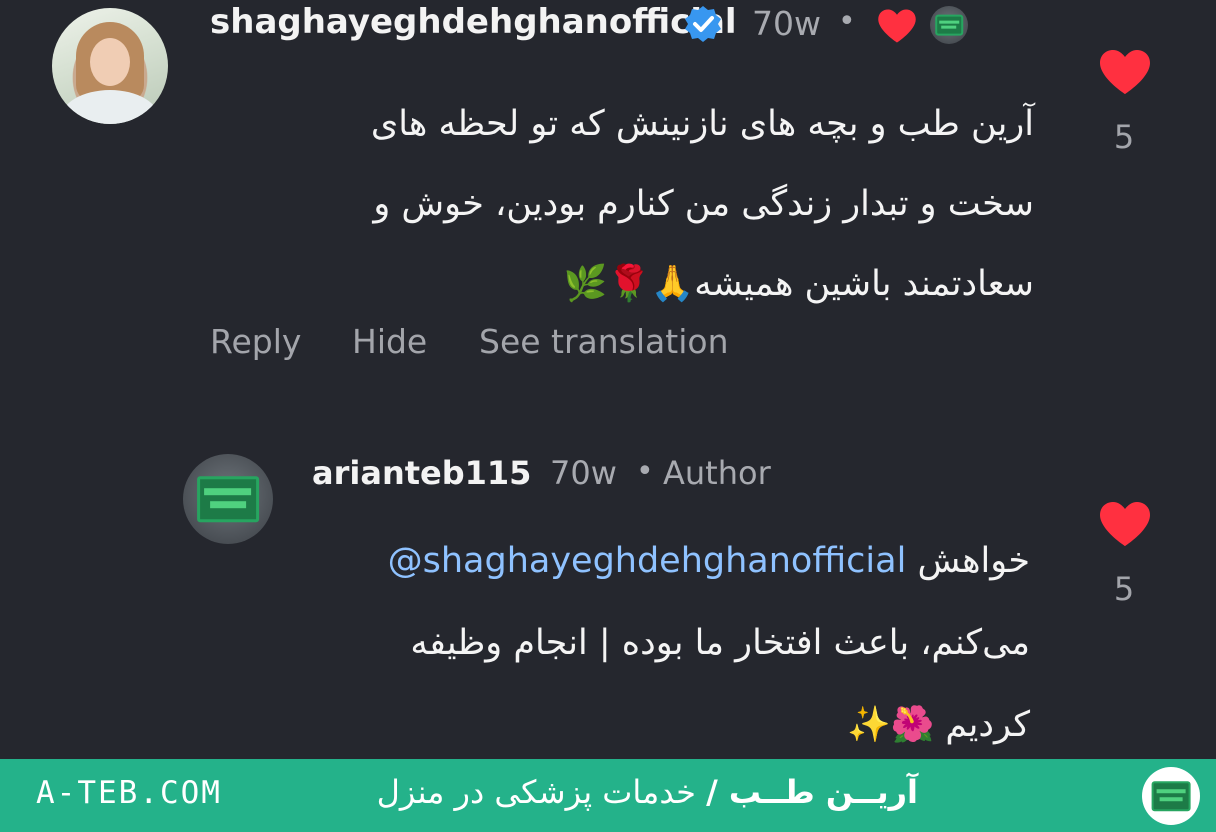  I want to click on author-avatar, so click(228, 499).